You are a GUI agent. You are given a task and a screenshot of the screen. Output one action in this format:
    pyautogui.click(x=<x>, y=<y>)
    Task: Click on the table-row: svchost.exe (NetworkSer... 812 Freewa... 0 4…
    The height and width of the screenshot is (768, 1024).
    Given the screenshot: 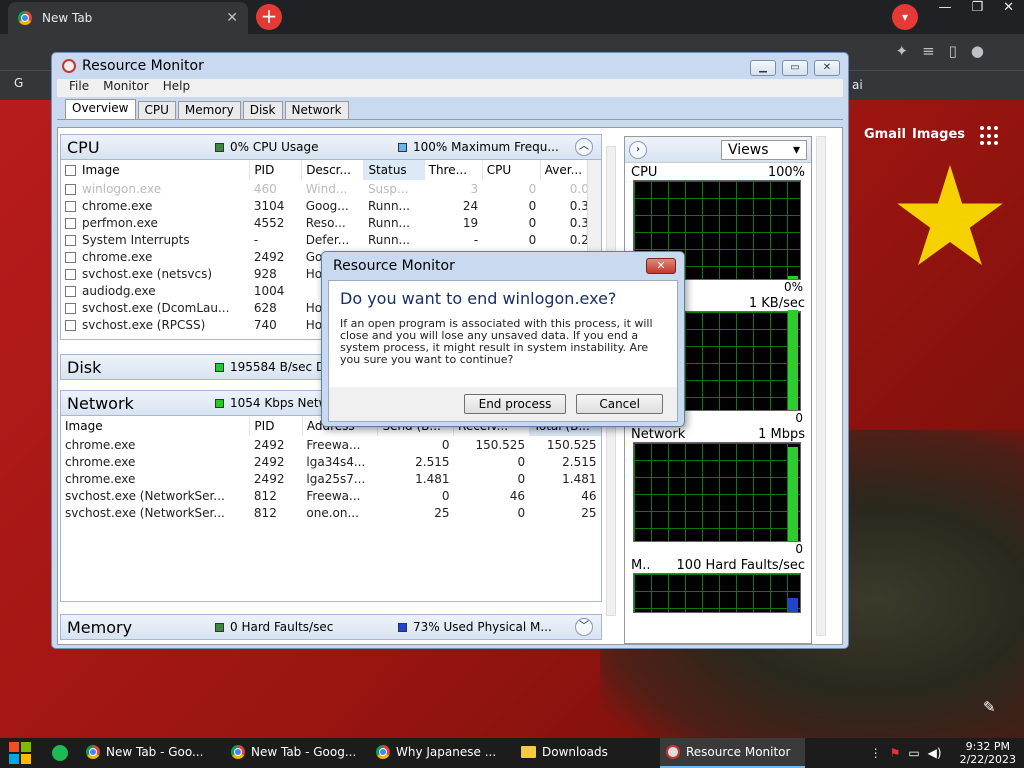 What is the action you would take?
    pyautogui.click(x=331, y=495)
    